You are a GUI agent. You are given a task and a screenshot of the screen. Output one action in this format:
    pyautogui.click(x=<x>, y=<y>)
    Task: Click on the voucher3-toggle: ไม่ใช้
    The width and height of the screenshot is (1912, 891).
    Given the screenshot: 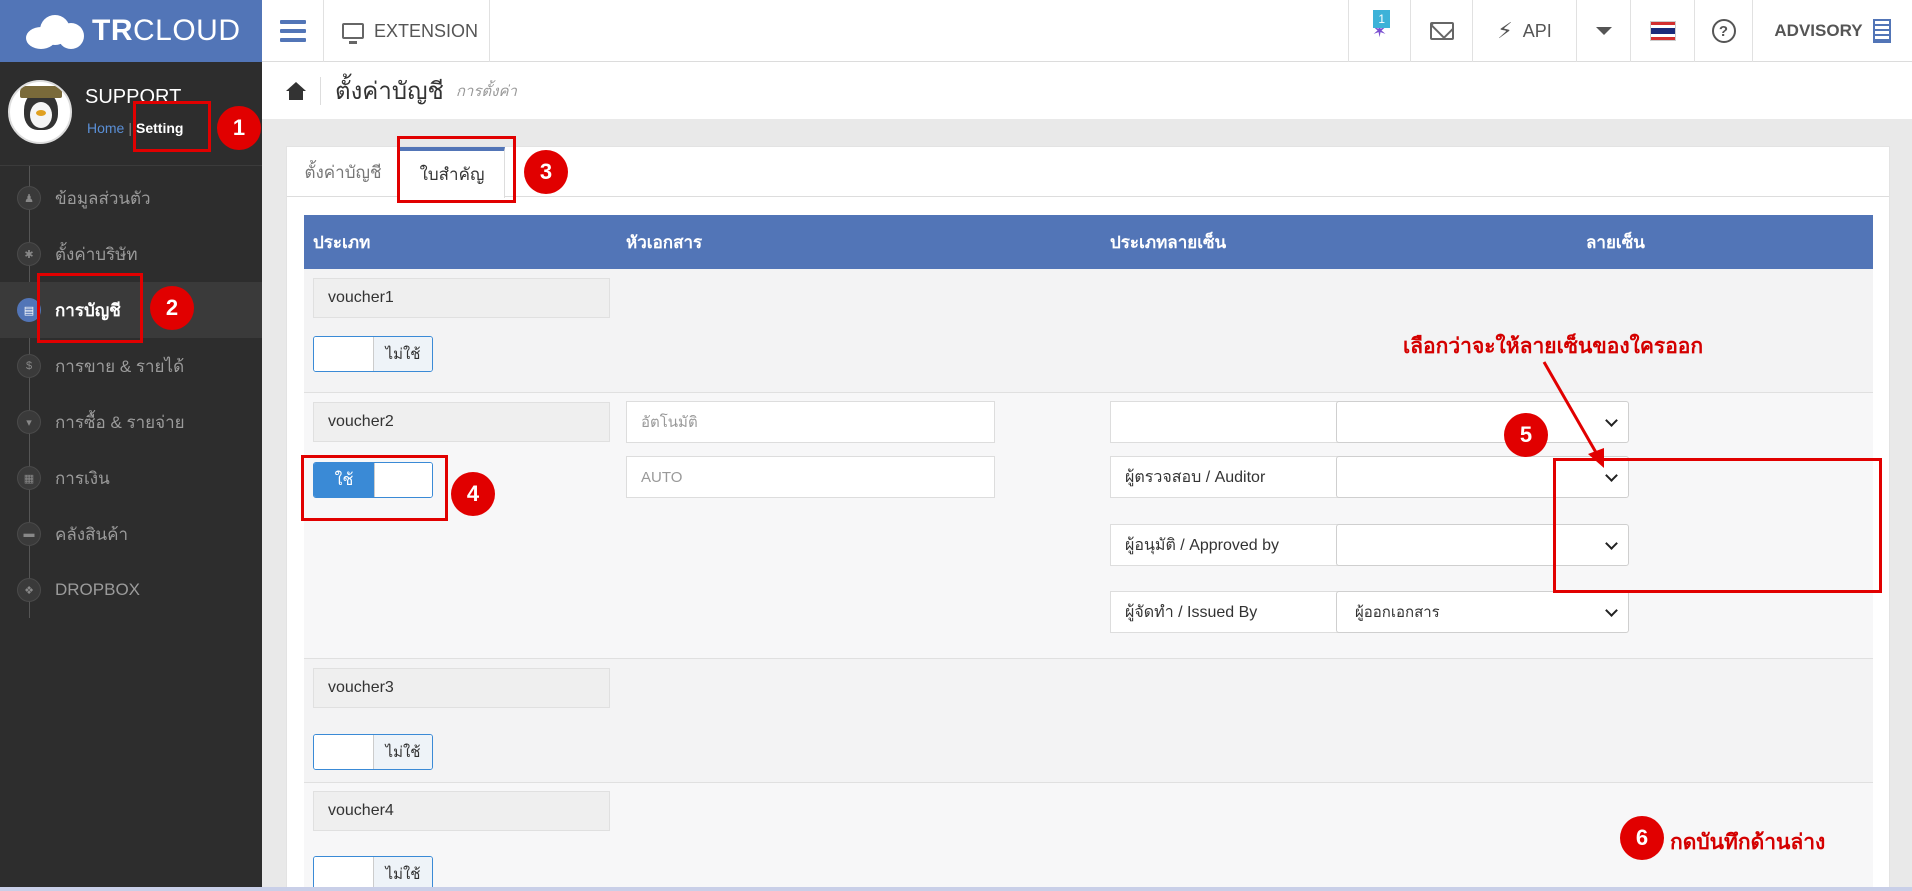 What is the action you would take?
    pyautogui.click(x=373, y=752)
    